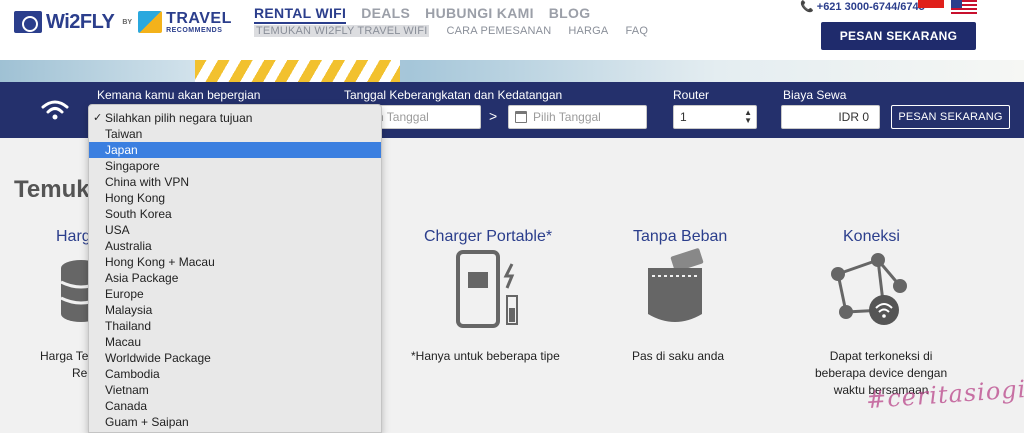  Describe the element at coordinates (815, 95) in the screenshot. I see `biaya-label: Biaya Sewa` at that location.